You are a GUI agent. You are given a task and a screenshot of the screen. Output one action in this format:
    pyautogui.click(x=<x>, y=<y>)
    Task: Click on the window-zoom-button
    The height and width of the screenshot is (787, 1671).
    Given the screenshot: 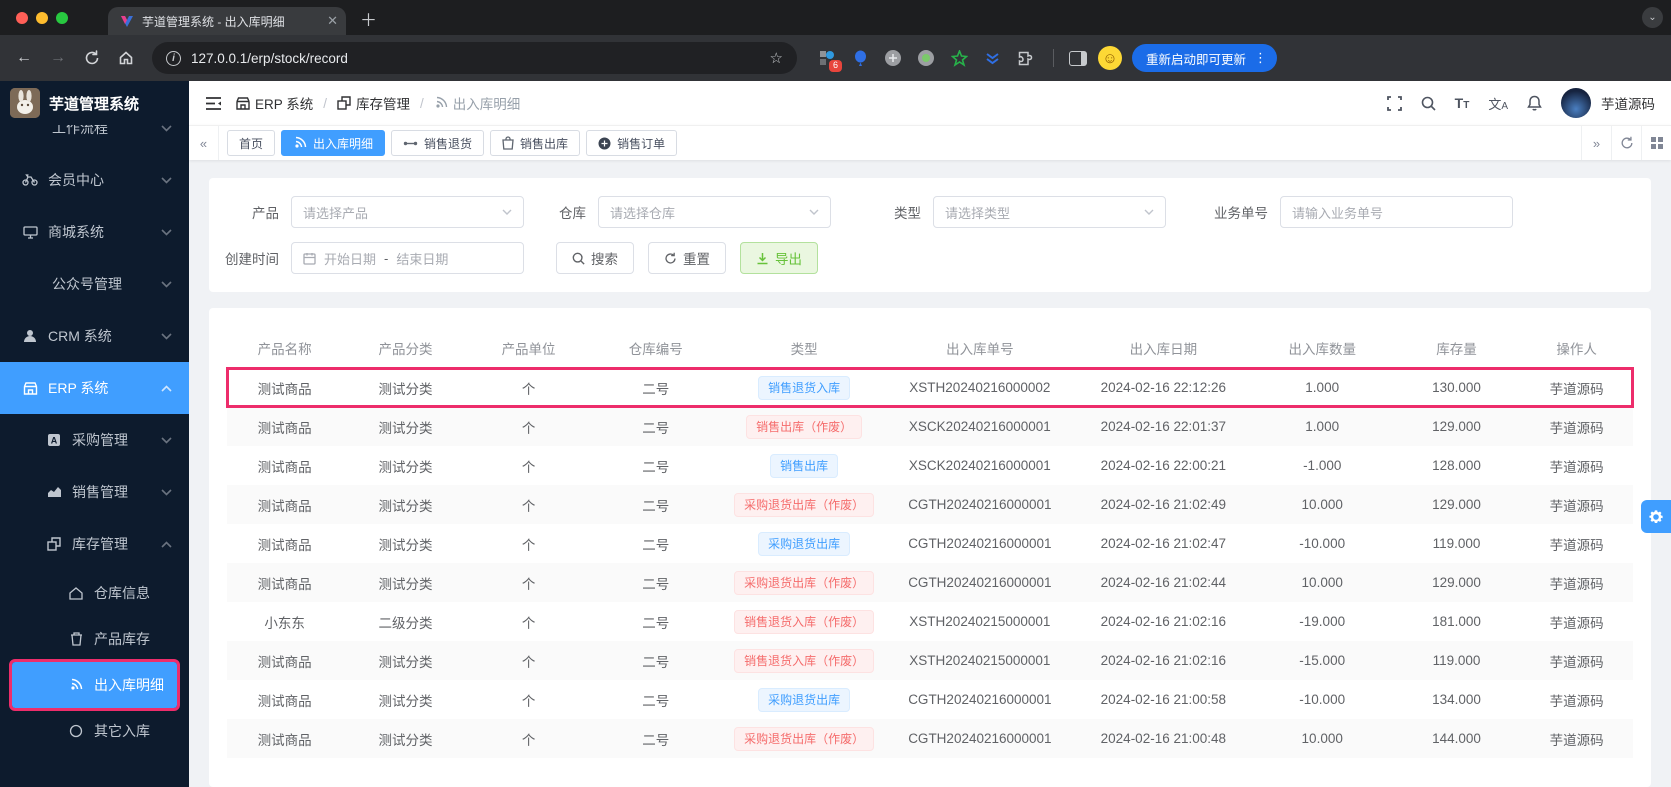 What is the action you would take?
    pyautogui.click(x=62, y=17)
    